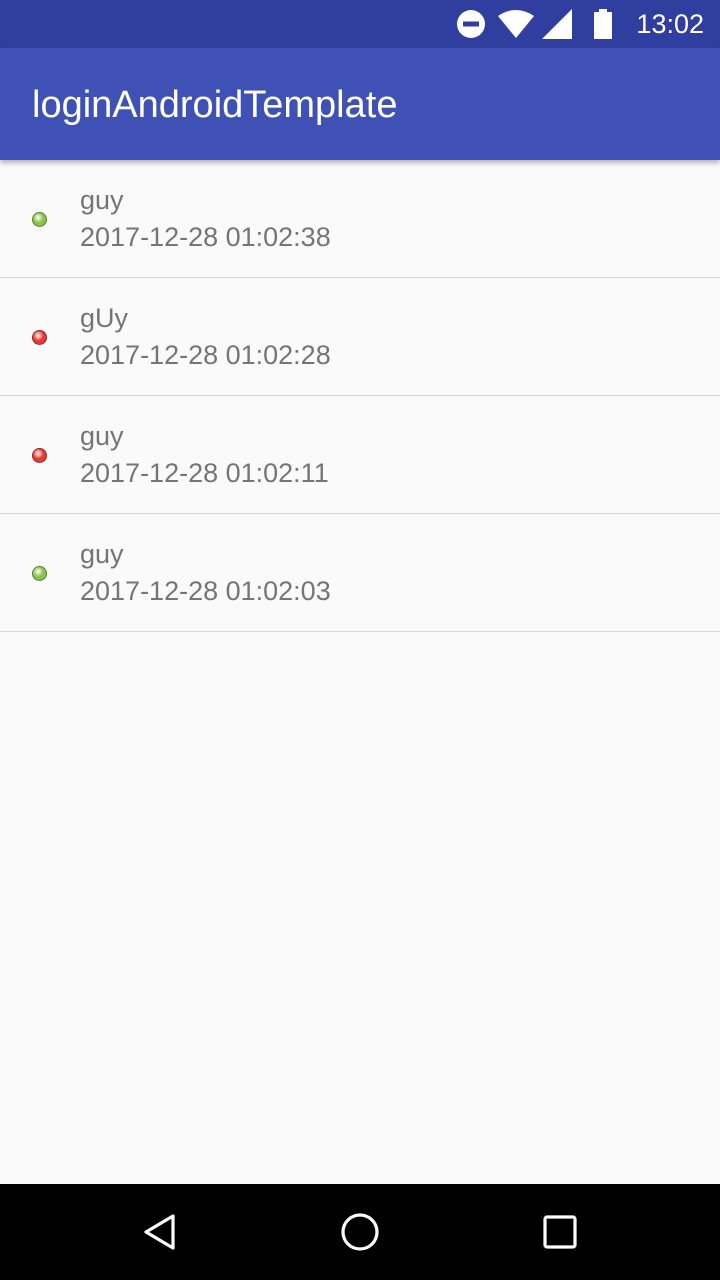 The image size is (720, 1280). Describe the element at coordinates (215, 105) in the screenshot. I see `app-title: loginAndroidTemplate` at that location.